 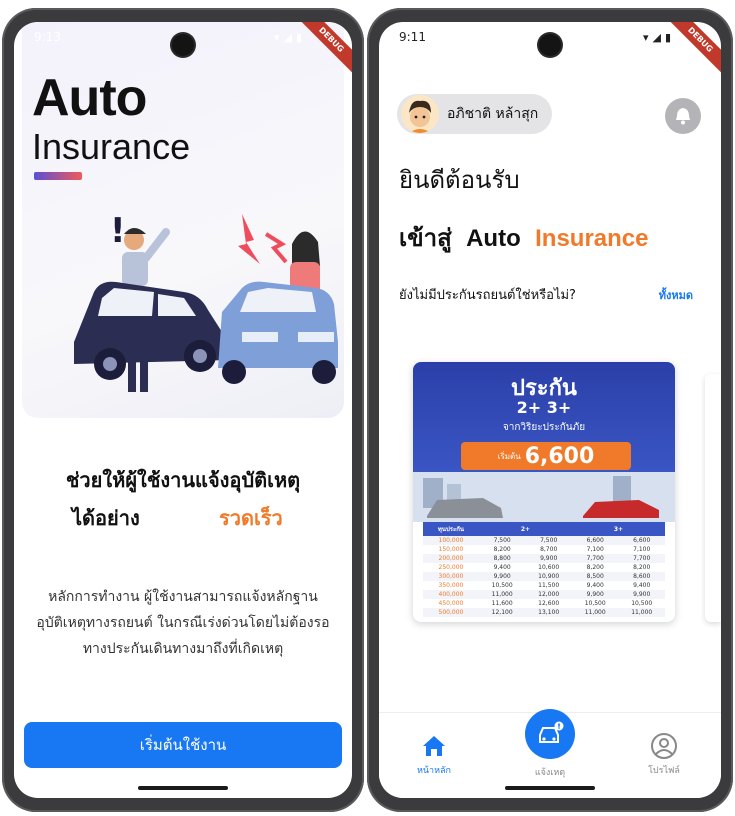 I want to click on enter-accent: Insurance, so click(x=592, y=238).